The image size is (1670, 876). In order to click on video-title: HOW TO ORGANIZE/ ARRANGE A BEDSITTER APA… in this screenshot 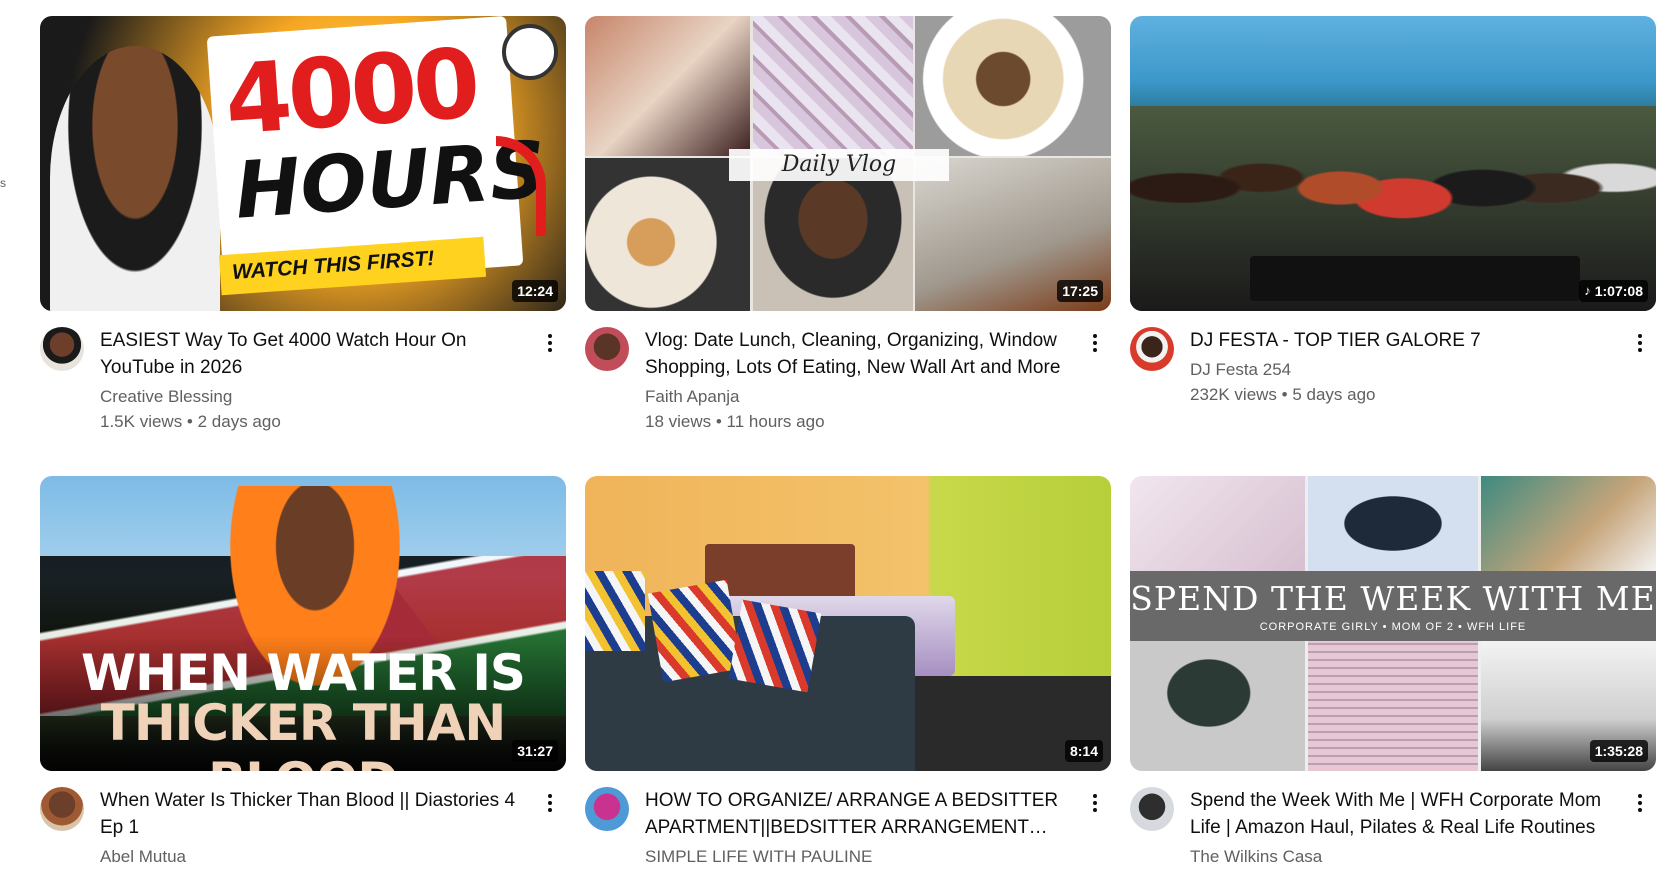, I will do `click(861, 814)`.